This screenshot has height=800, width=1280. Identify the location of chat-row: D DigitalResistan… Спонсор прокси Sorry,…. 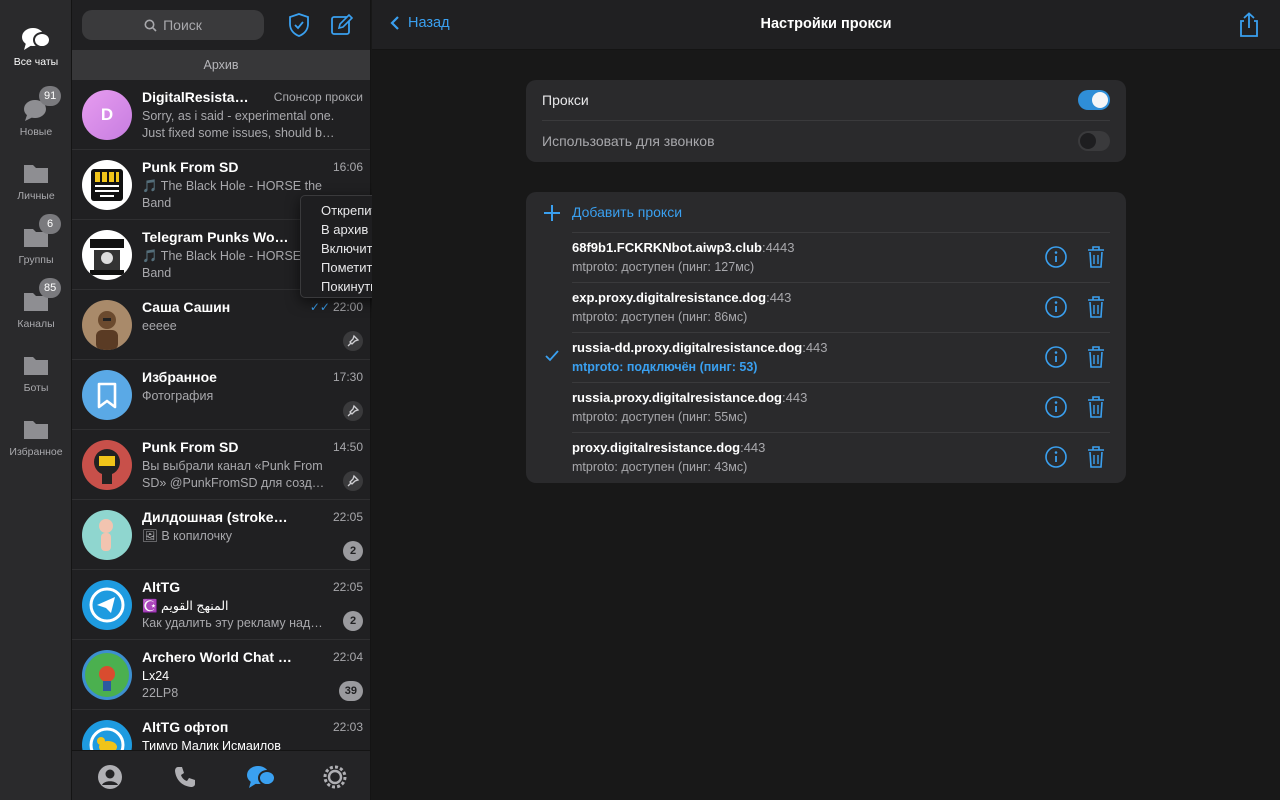
(221, 115).